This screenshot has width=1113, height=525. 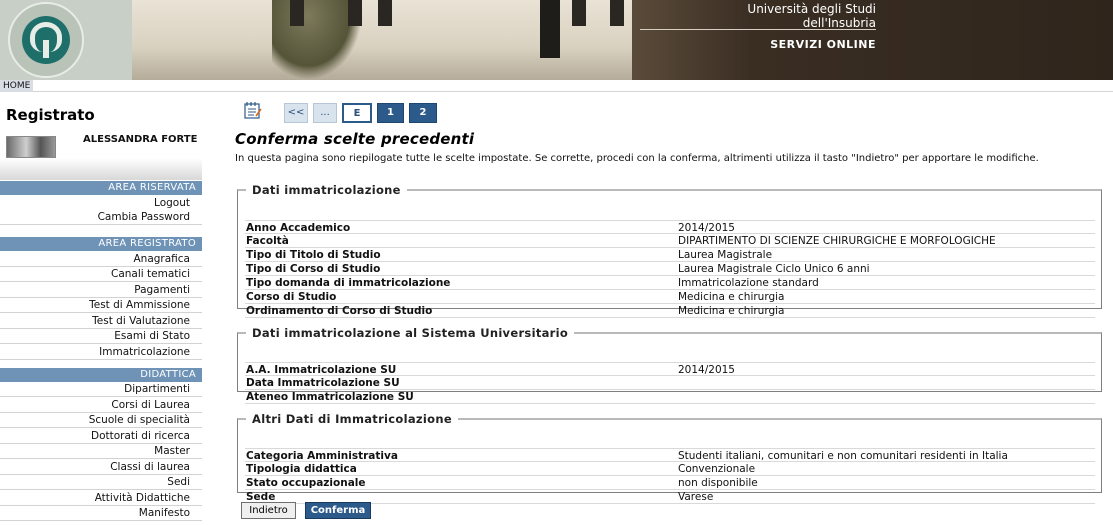 What do you see at coordinates (323, 383) in the screenshot?
I see `row-label: Data Immatricolazione SU` at bounding box center [323, 383].